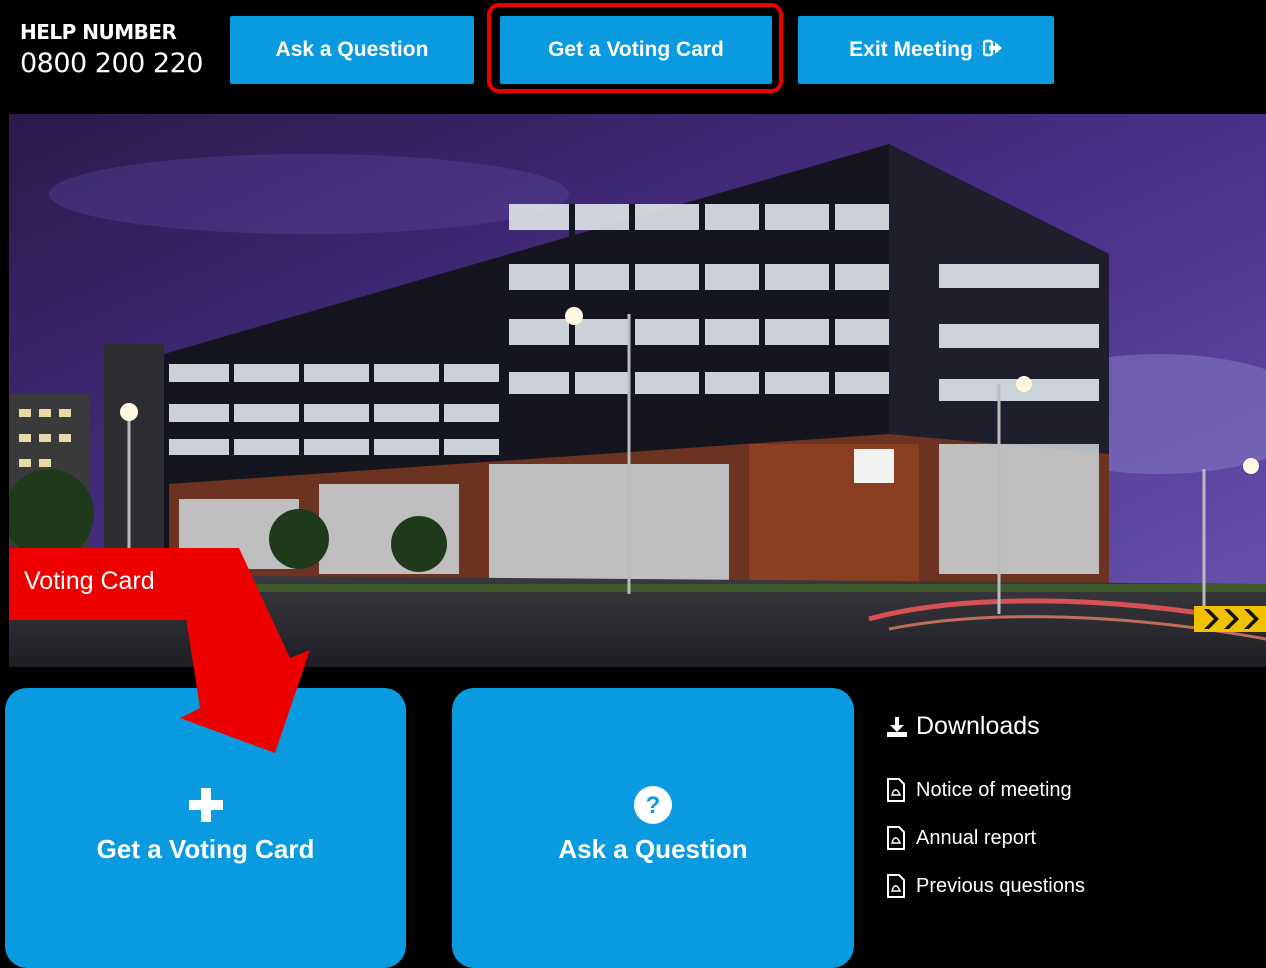 The height and width of the screenshot is (968, 1266). I want to click on download-link-notice-of-meeting: Notice of meeting, so click(979, 790).